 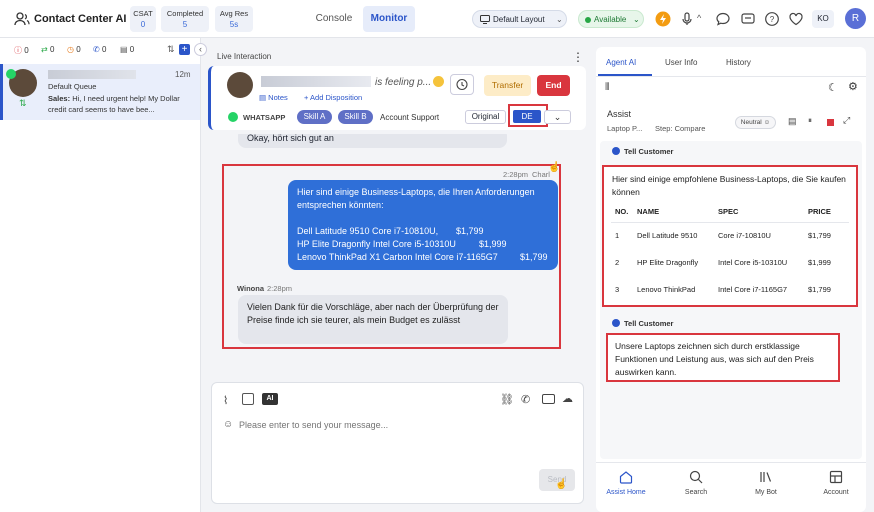 I want to click on cell-no: 1, so click(x=617, y=236).